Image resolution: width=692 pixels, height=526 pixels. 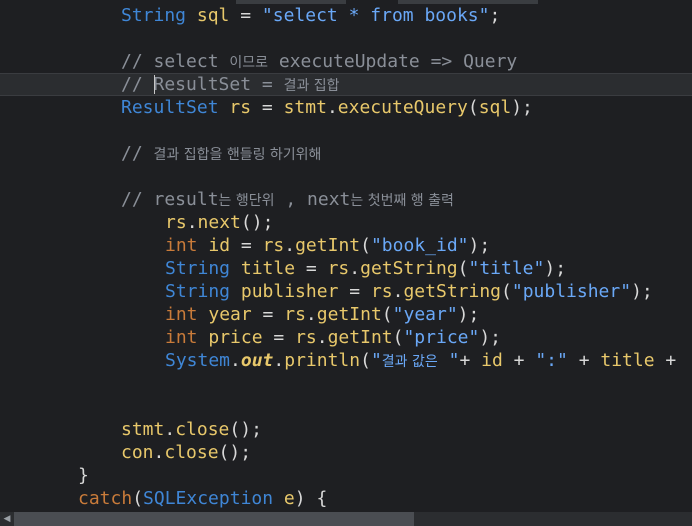 I want to click on token-string: "price", so click(x=441, y=337).